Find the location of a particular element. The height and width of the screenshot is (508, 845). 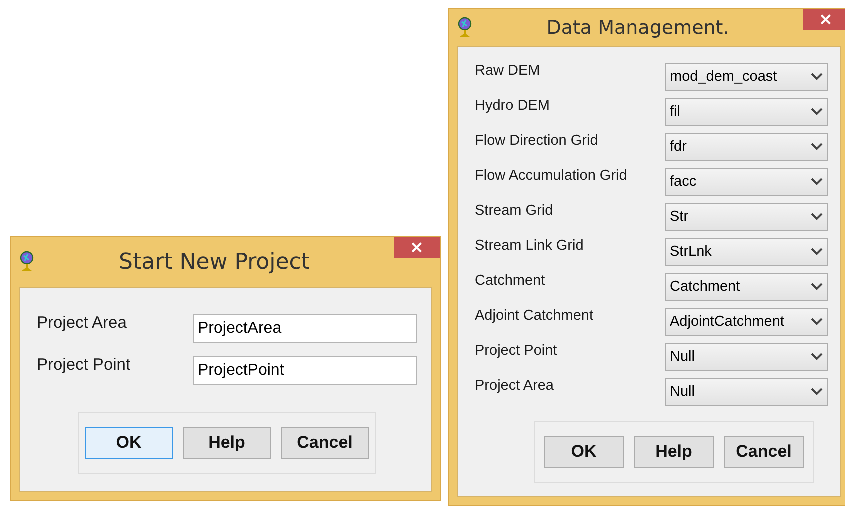

field-label: Catchment is located at coordinates (510, 281).